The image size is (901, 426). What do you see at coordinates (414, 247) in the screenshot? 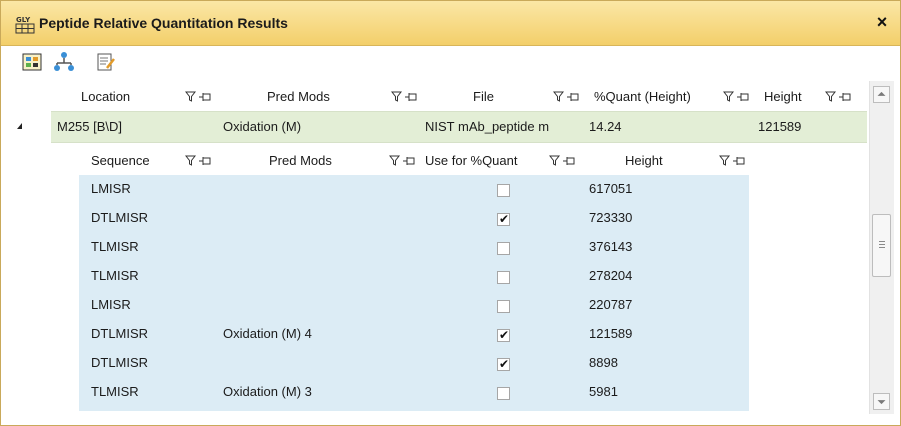
I see `table-row: TLMISR 376143` at bounding box center [414, 247].